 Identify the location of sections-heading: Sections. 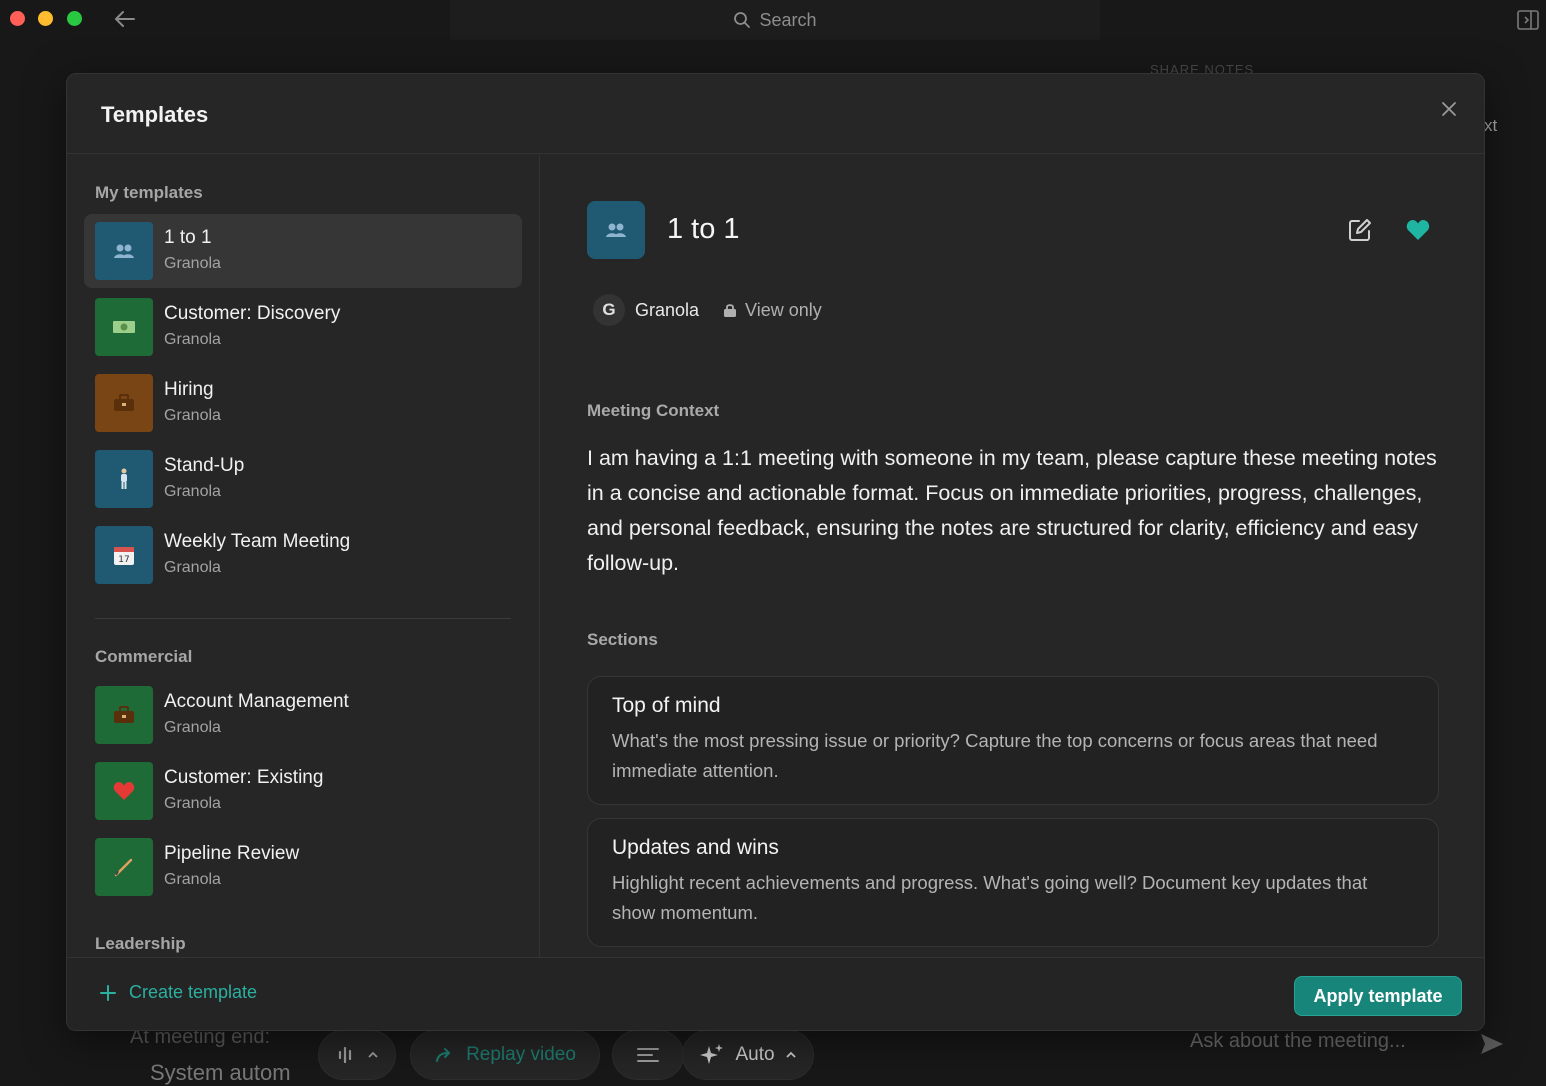
(622, 639).